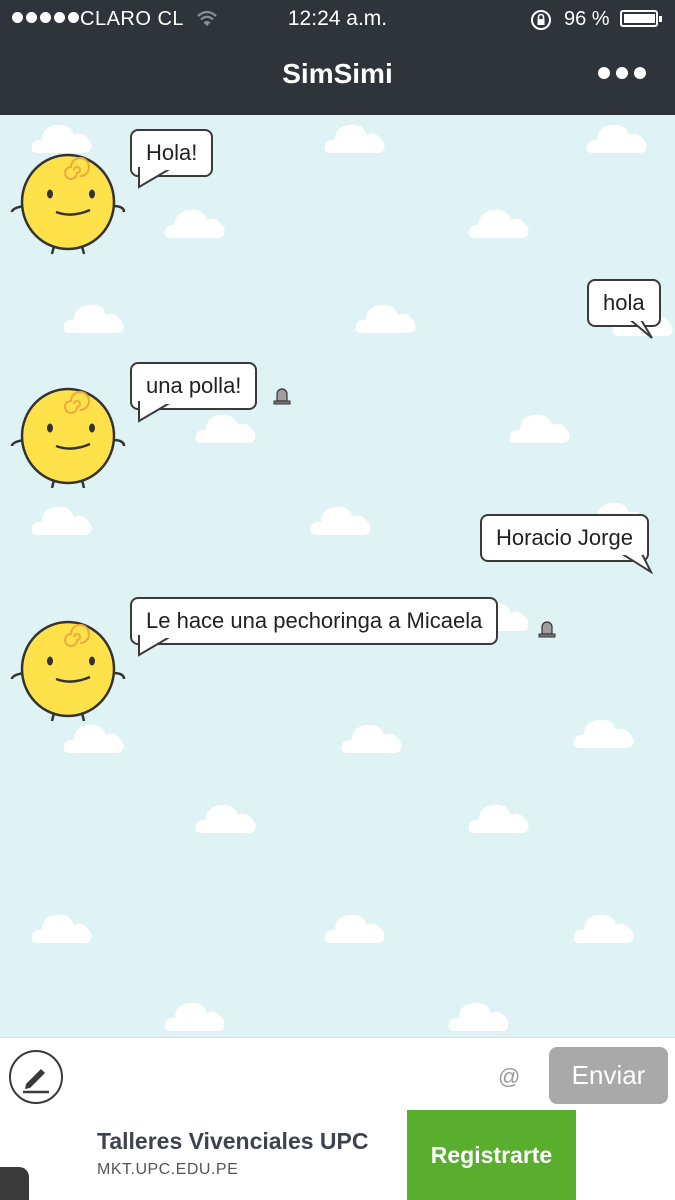  Describe the element at coordinates (172, 152) in the screenshot. I see `message-text: Hola!` at that location.